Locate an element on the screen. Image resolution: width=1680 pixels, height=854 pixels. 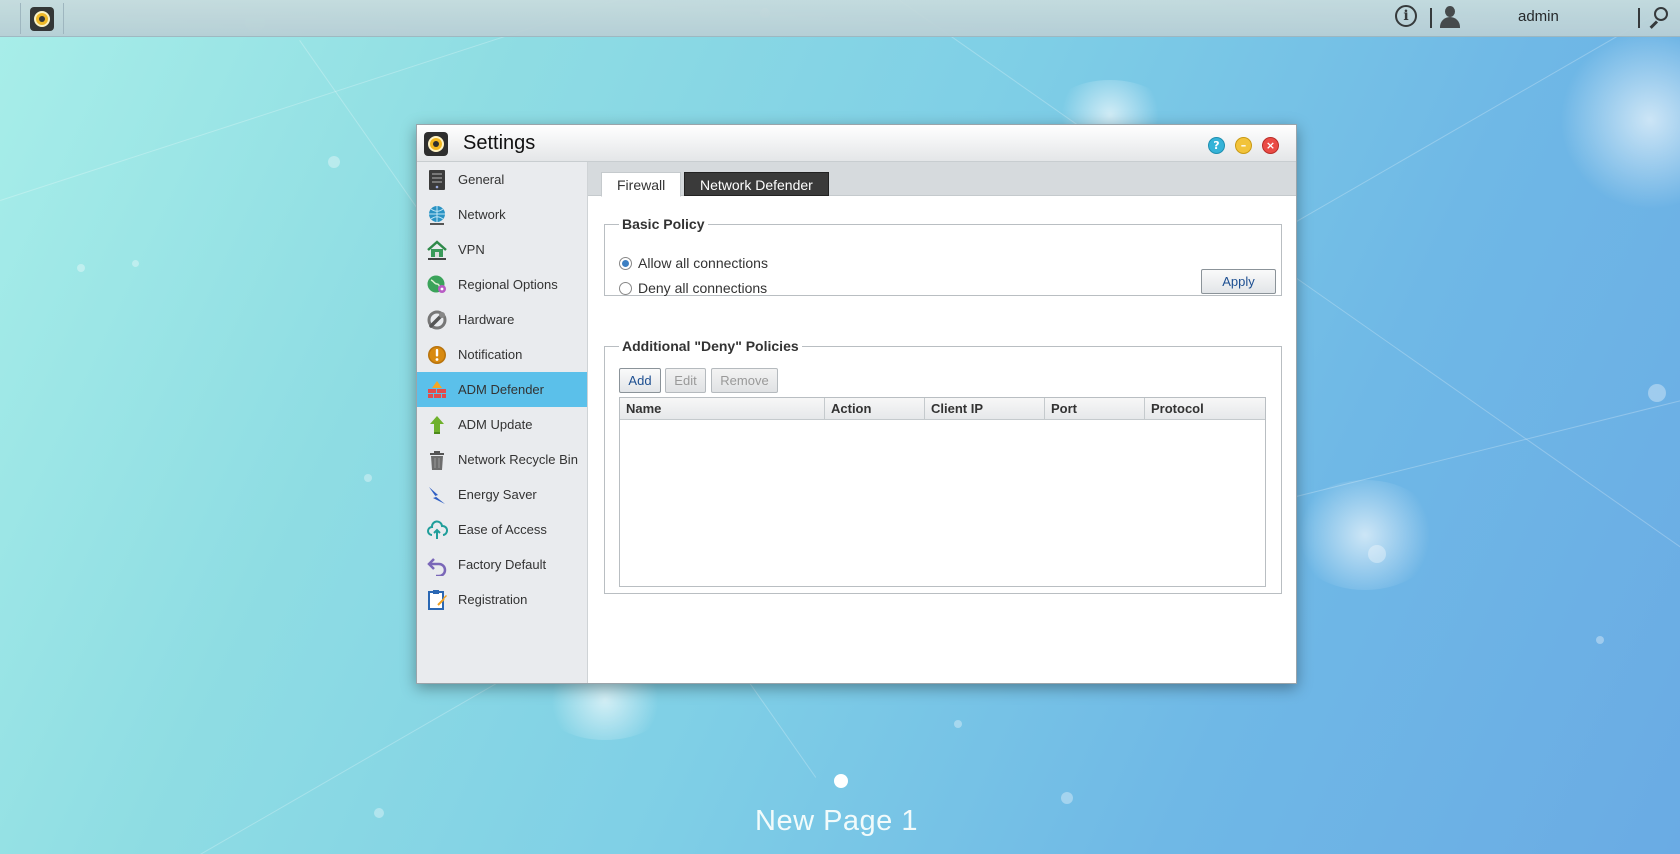
help-button: ? is located at coordinates (1216, 145).